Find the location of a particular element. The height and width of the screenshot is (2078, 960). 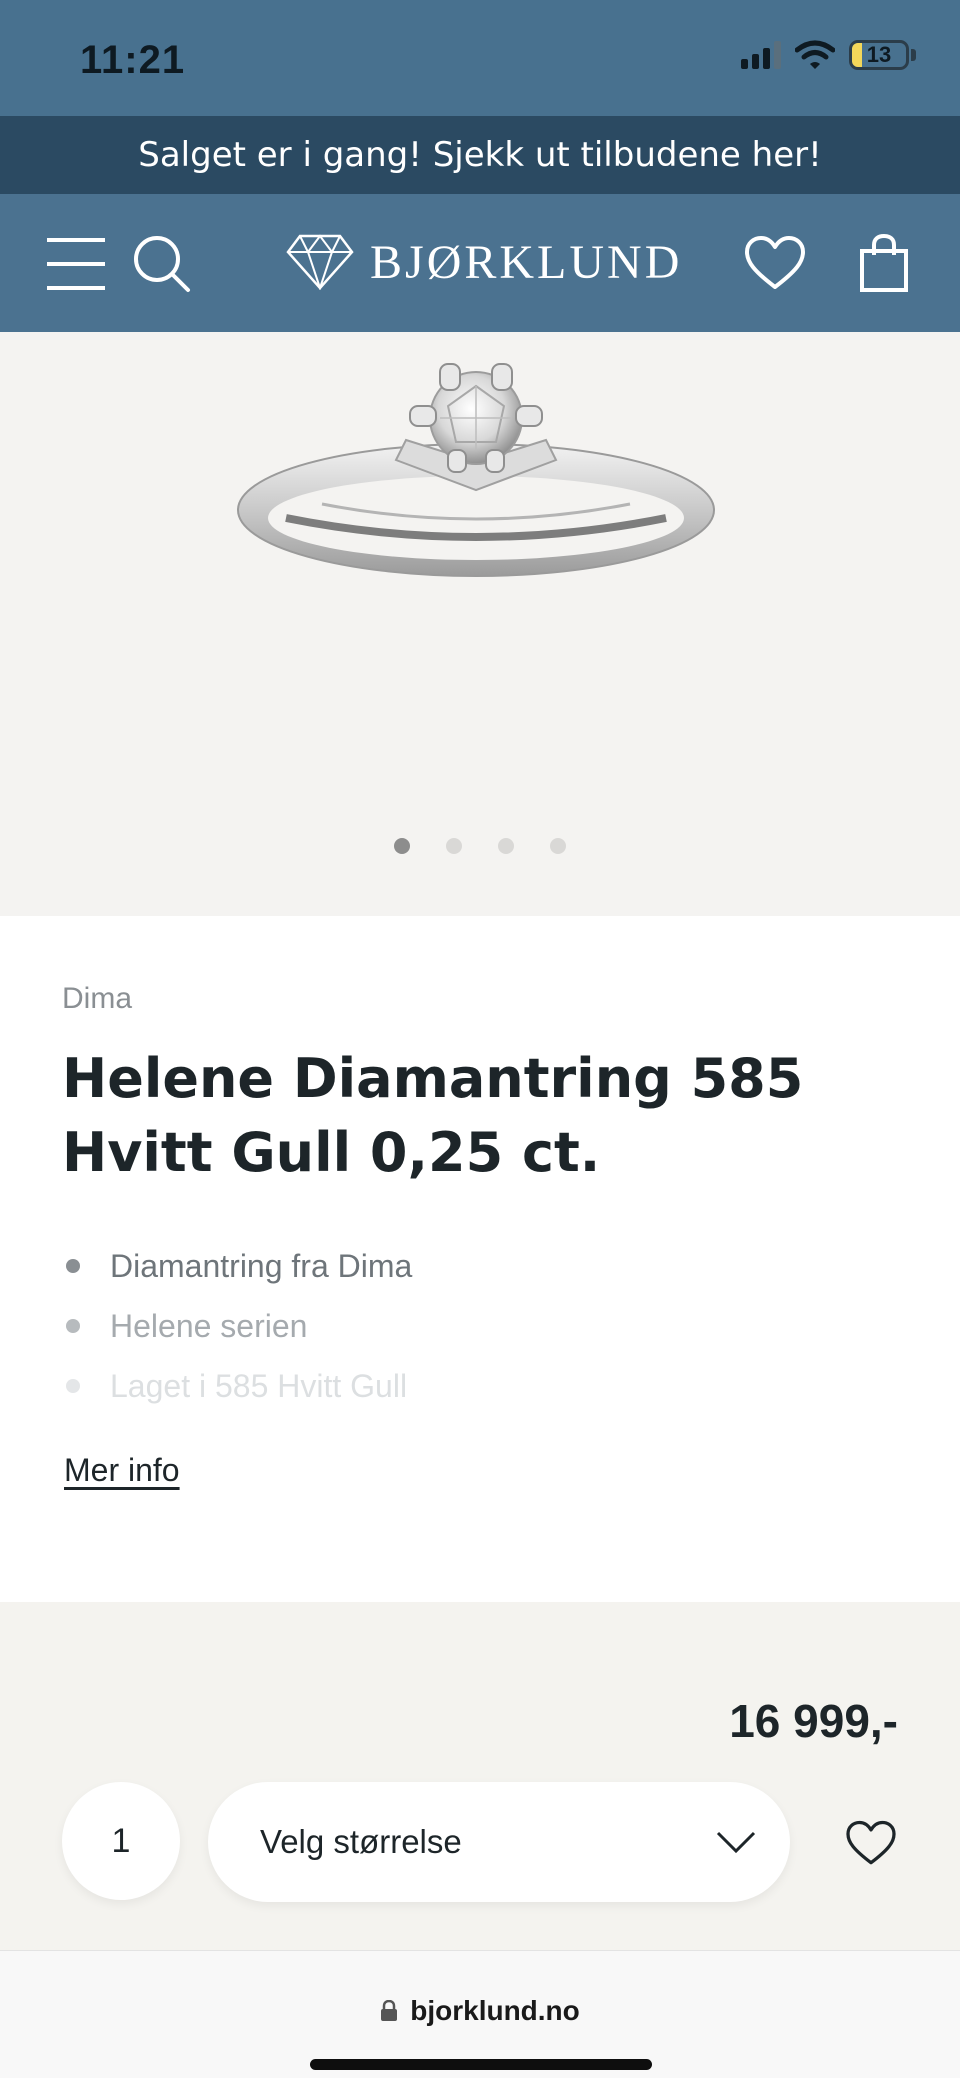

chevron-down-icon is located at coordinates (736, 1842).